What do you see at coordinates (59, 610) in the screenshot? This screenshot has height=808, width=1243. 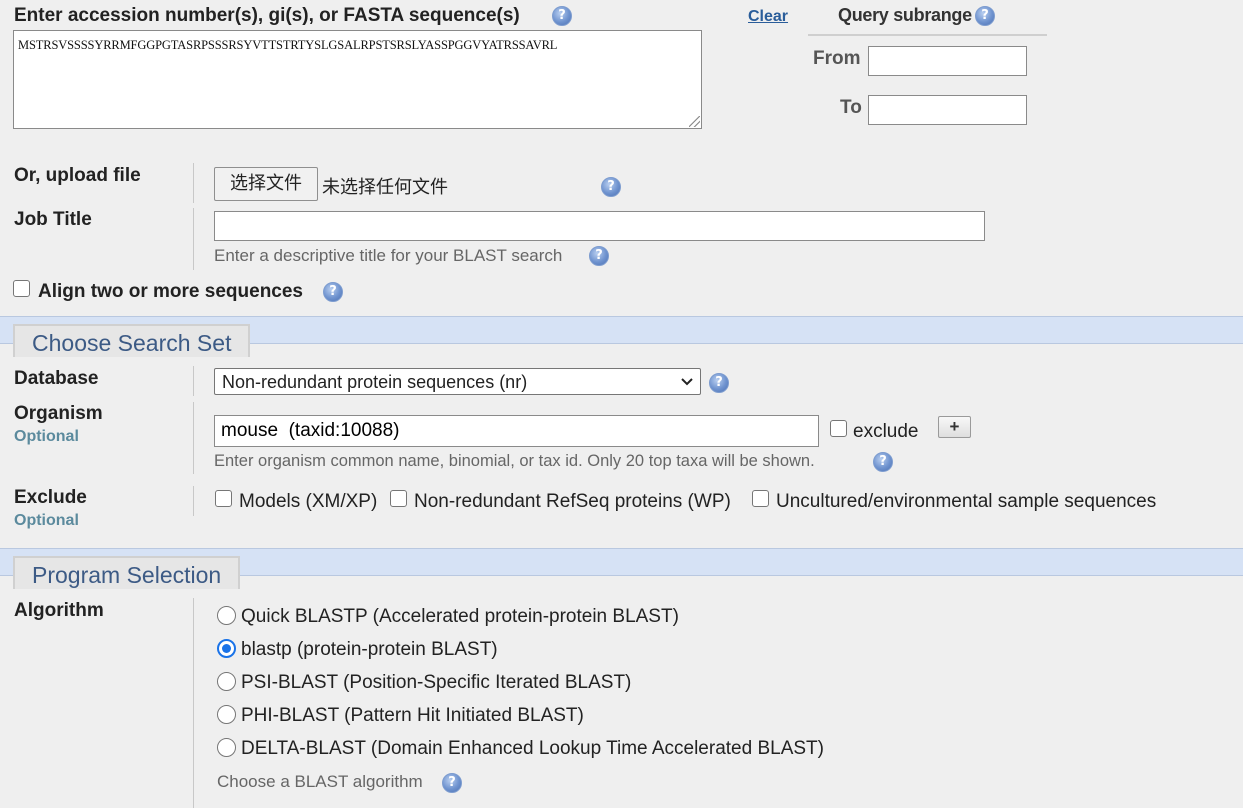 I see `algorithm-label: Algorithm` at bounding box center [59, 610].